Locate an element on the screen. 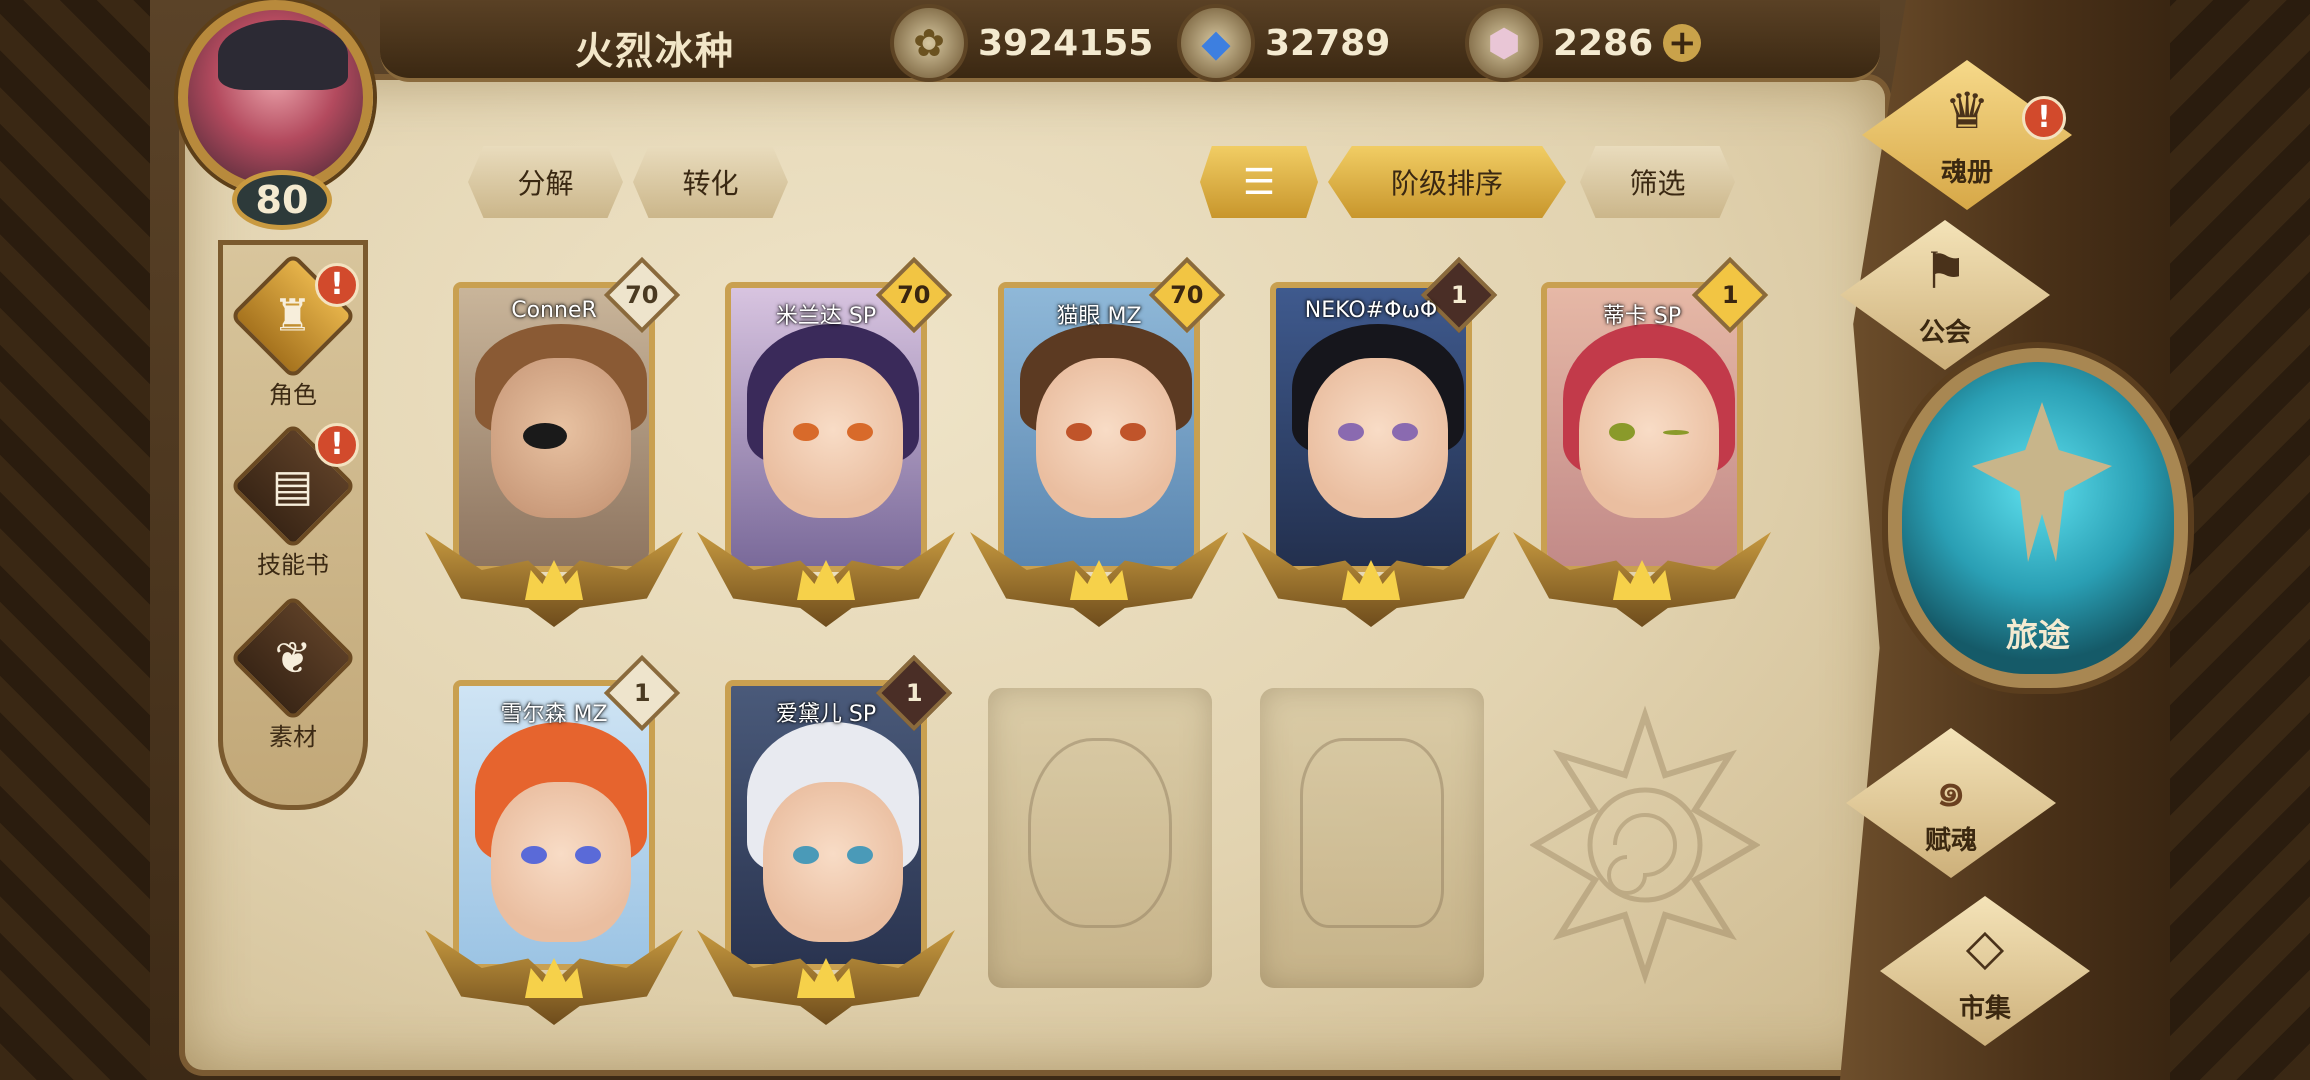  sort-by-tier-label: 阶级排序 is located at coordinates (1446, 183).